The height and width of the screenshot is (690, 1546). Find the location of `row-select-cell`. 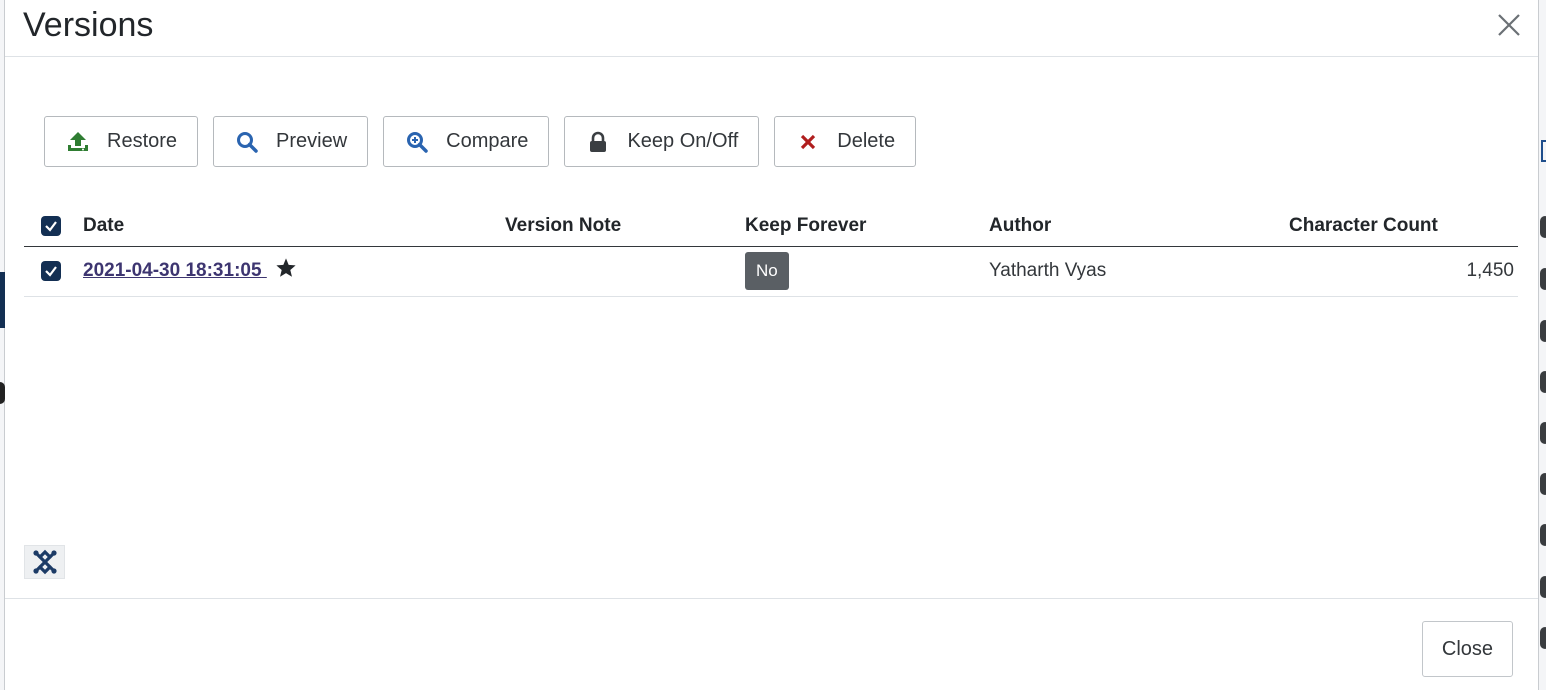

row-select-cell is located at coordinates (53, 271).